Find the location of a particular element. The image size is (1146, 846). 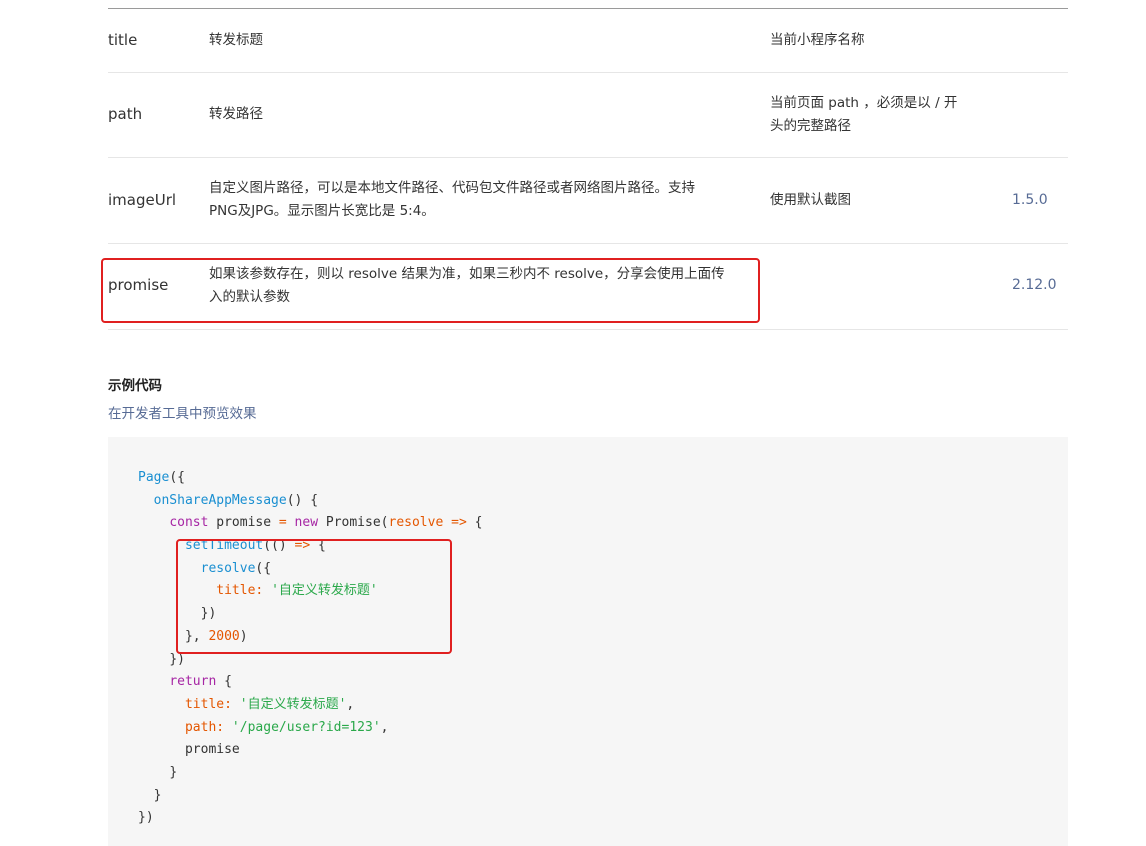

code-line: path: '/page/user?id=123', is located at coordinates (310, 728).